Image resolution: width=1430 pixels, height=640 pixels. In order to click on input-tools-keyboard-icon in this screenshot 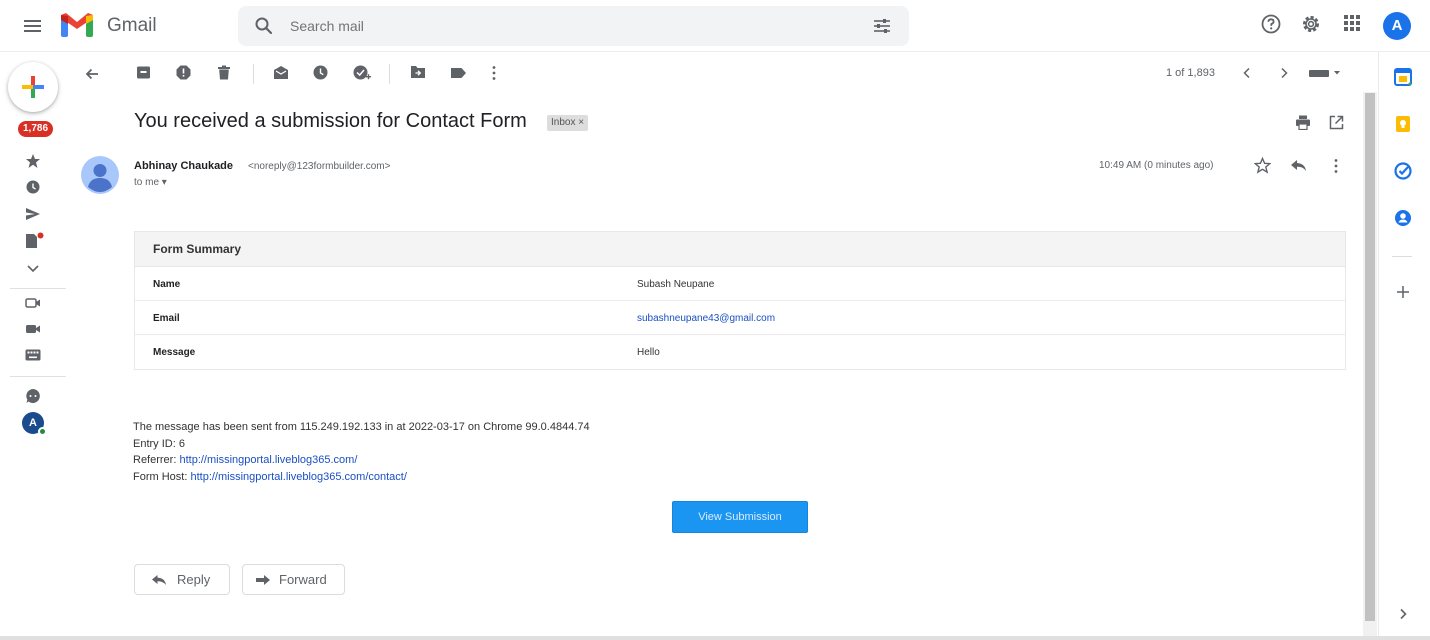, I will do `click(1326, 73)`.